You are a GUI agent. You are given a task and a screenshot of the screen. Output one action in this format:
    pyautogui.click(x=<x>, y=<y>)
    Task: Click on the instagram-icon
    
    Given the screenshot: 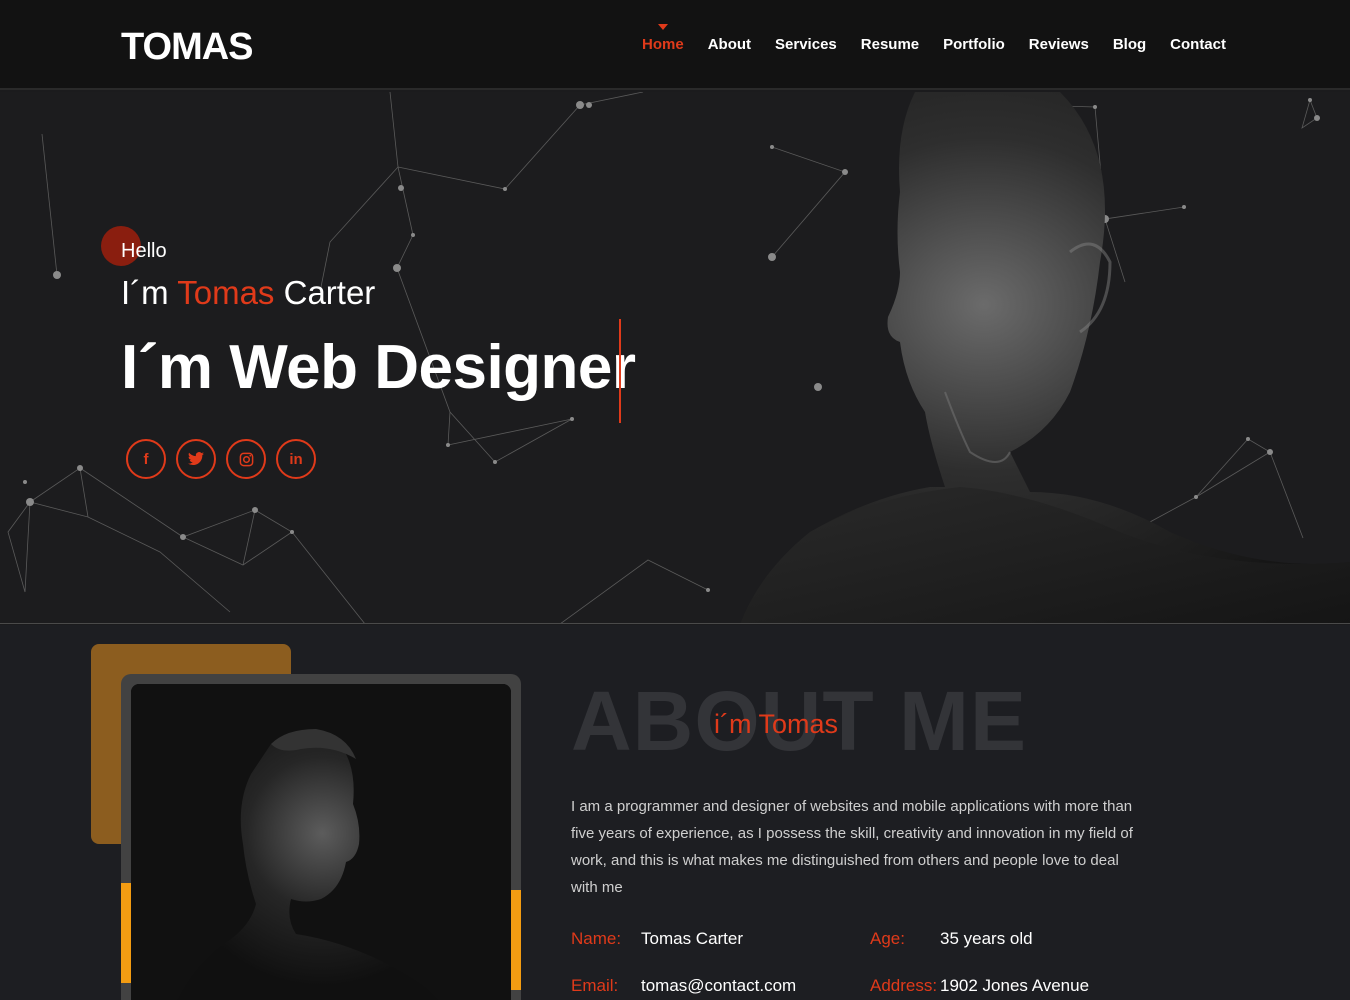 What is the action you would take?
    pyautogui.click(x=246, y=459)
    